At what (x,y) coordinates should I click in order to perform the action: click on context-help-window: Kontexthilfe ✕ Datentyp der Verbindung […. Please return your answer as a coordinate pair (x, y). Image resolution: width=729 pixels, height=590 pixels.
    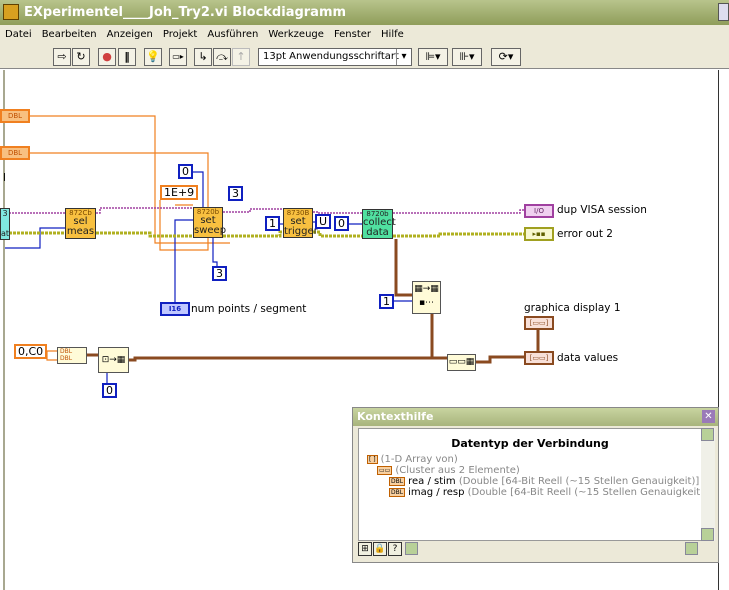
    Looking at the image, I should click on (535, 485).